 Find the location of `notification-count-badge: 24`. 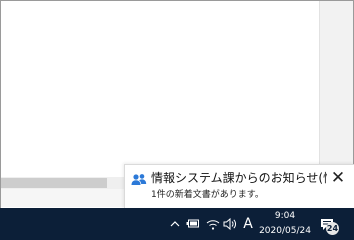

notification-count-badge: 24 is located at coordinates (332, 228).